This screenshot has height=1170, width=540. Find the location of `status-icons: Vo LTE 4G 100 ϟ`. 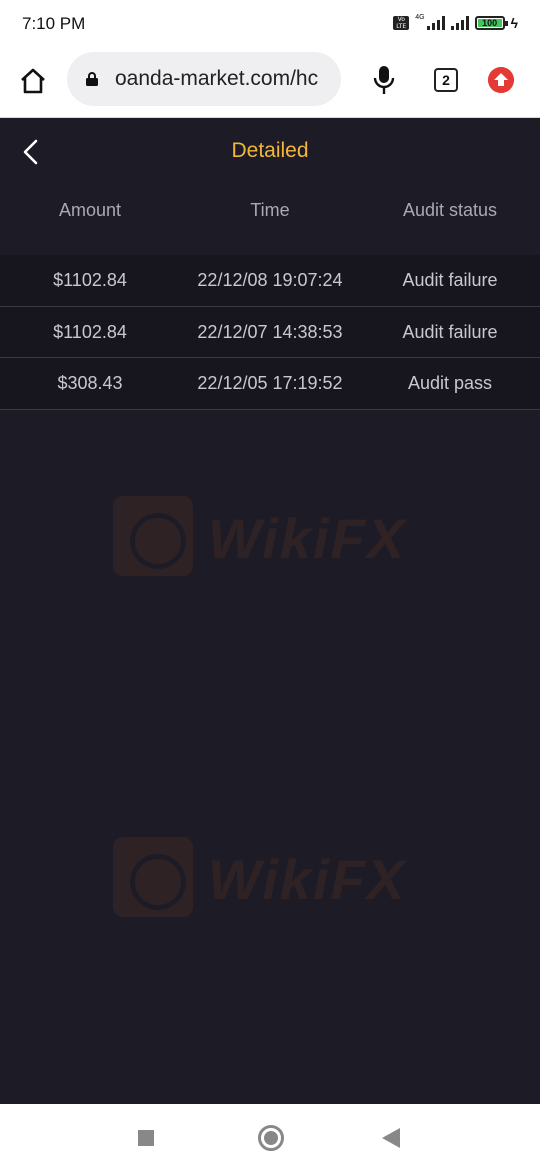

status-icons: Vo LTE 4G 100 ϟ is located at coordinates (455, 22).